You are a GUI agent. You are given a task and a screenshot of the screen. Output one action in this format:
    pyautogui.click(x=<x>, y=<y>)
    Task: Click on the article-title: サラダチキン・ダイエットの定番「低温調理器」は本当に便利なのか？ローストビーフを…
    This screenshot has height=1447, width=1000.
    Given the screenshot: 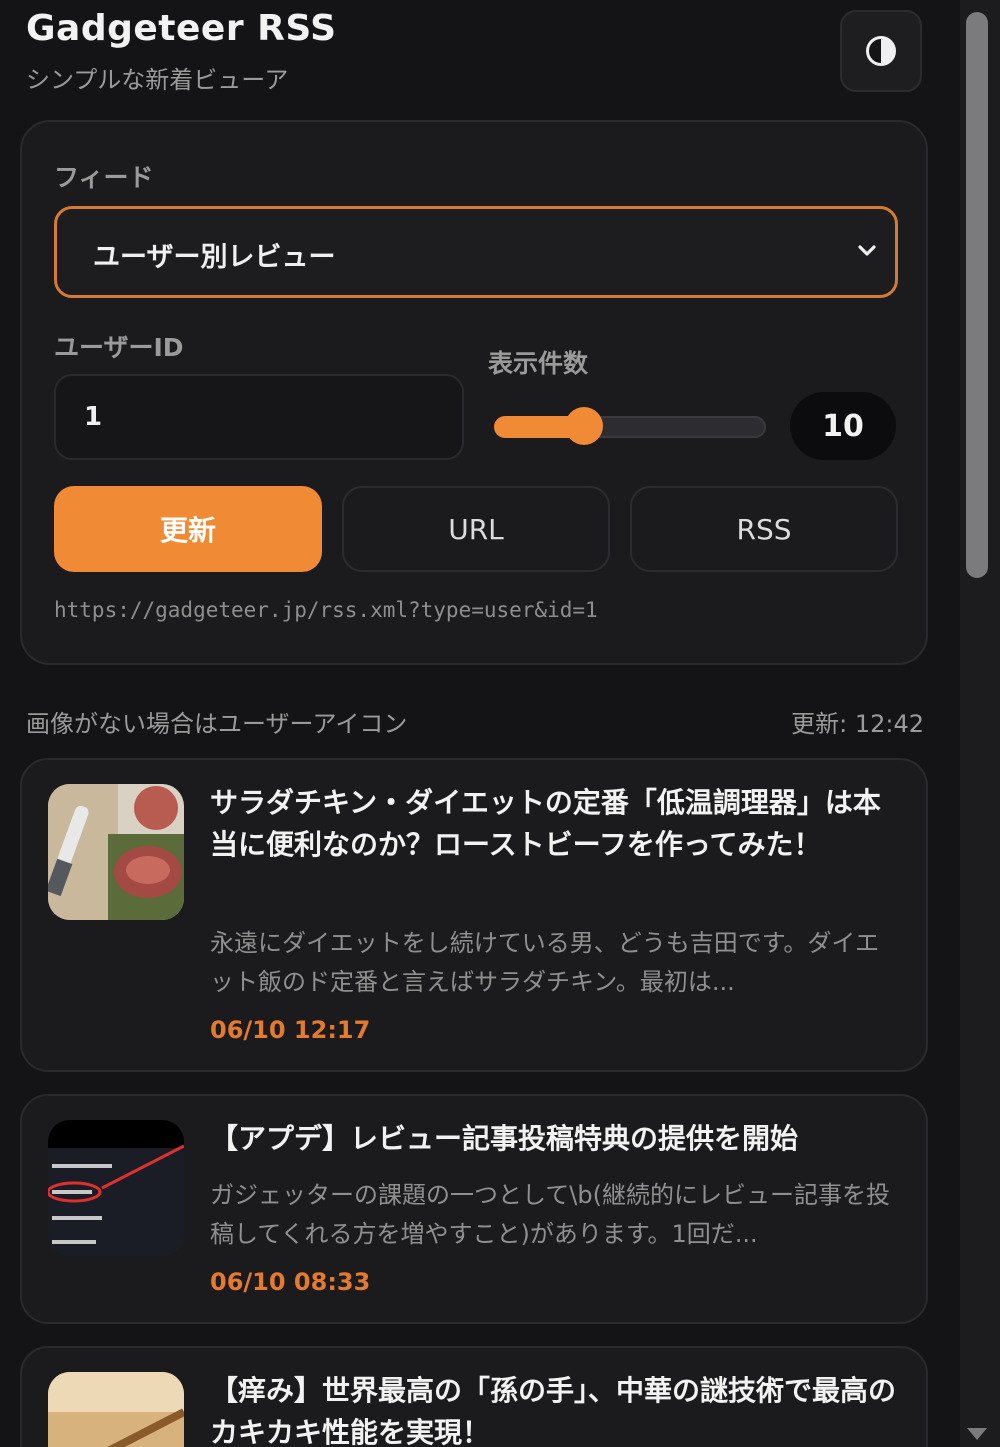 What is the action you would take?
    pyautogui.click(x=553, y=824)
    